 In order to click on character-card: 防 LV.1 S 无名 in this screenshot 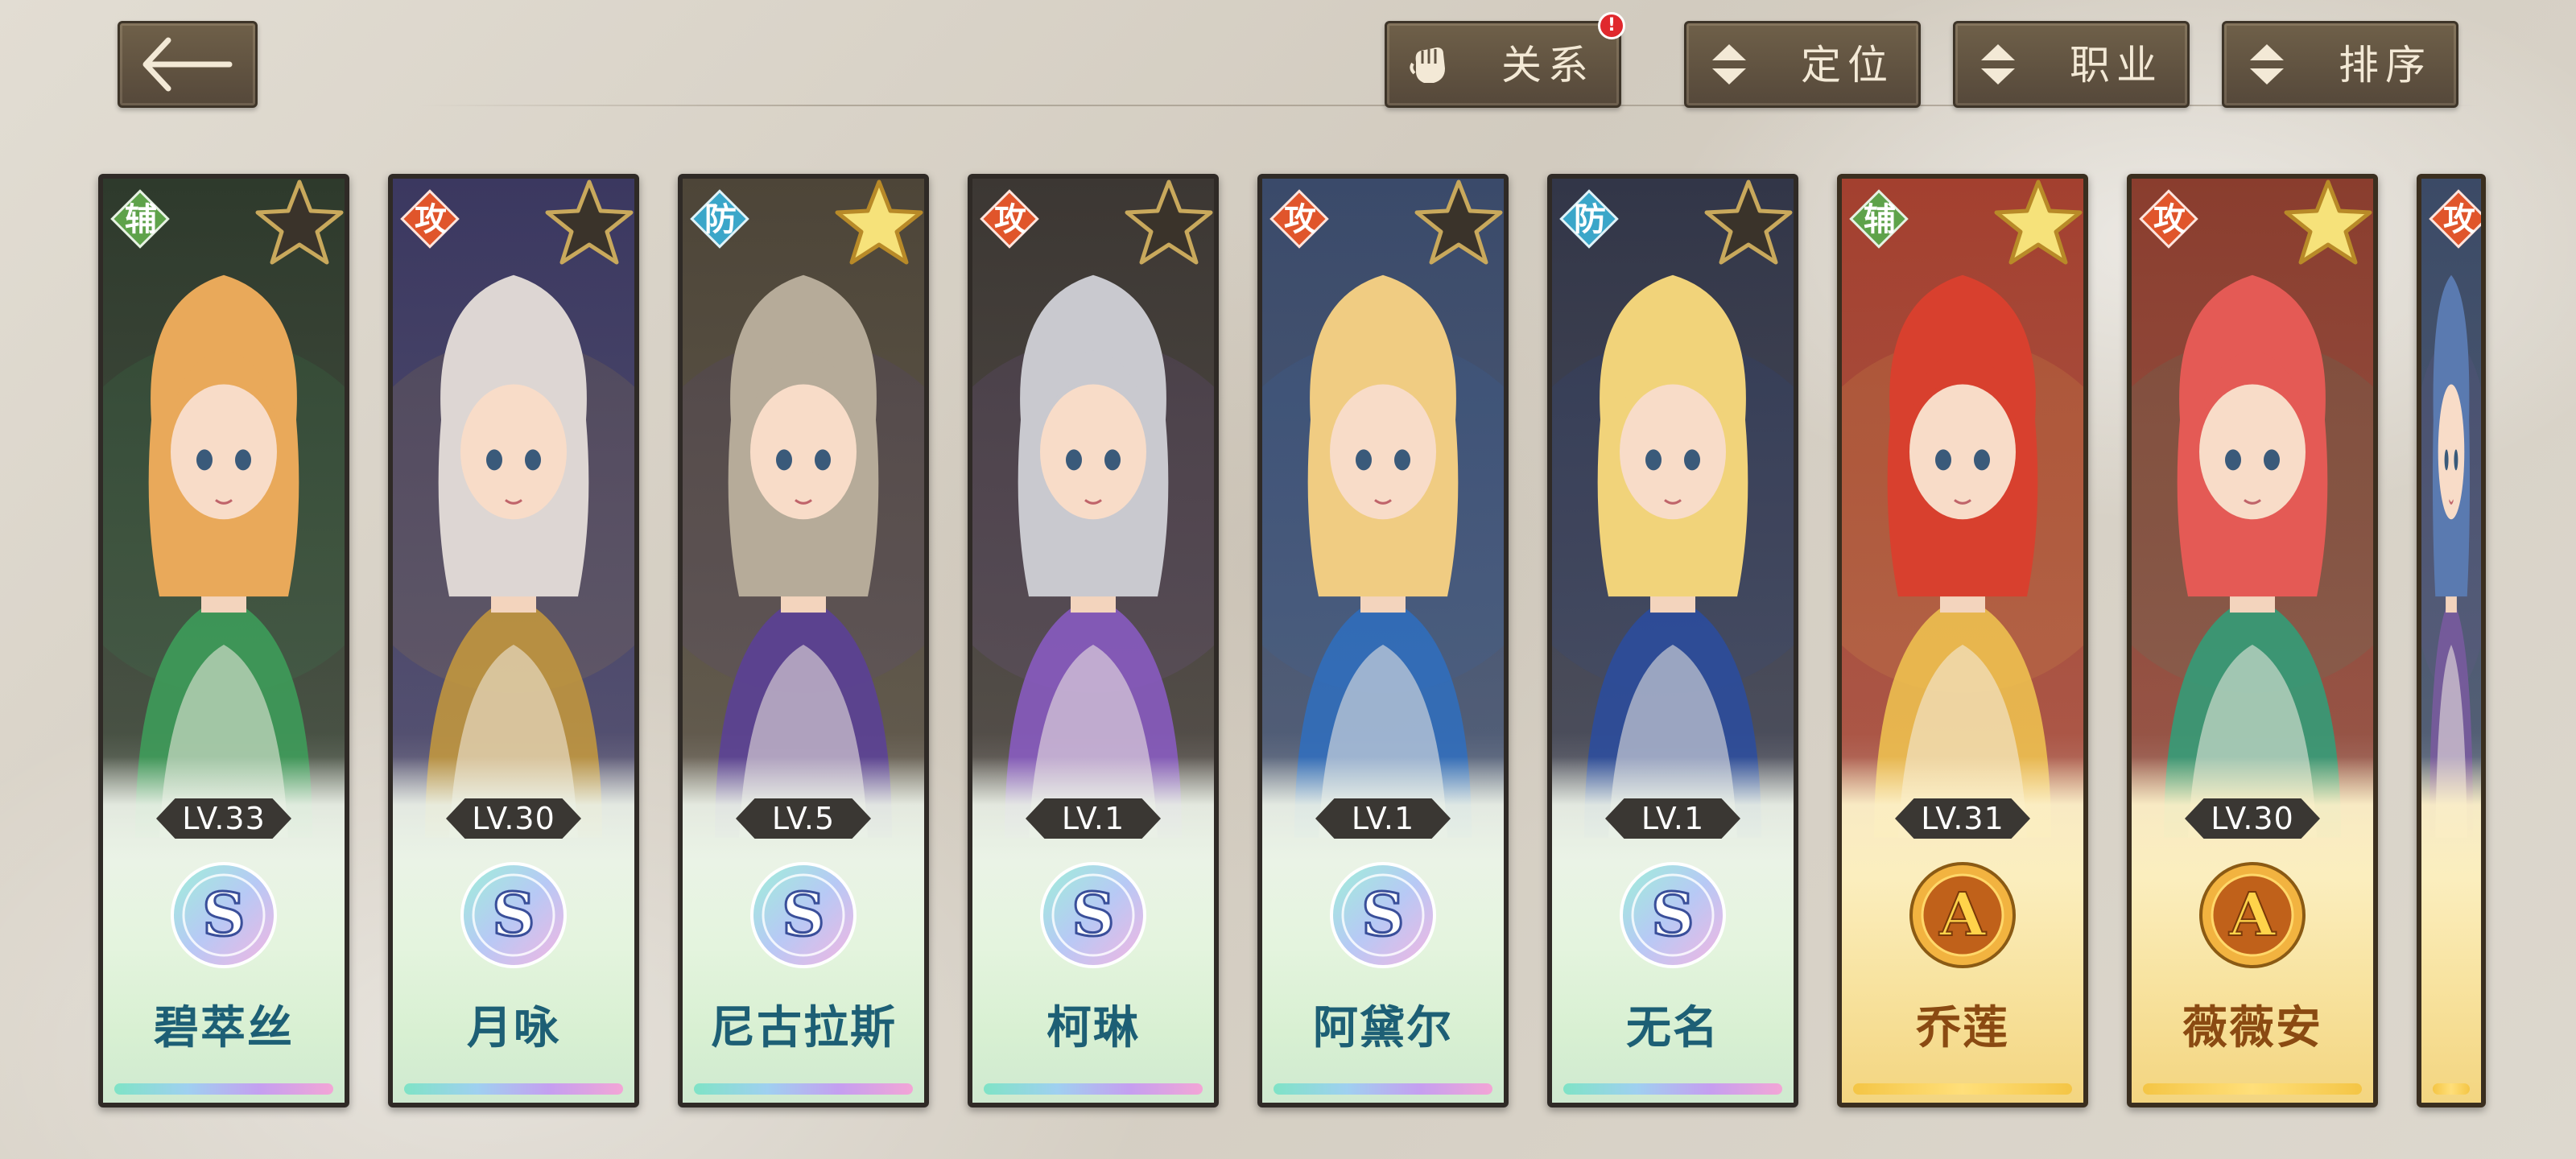, I will do `click(1672, 640)`.